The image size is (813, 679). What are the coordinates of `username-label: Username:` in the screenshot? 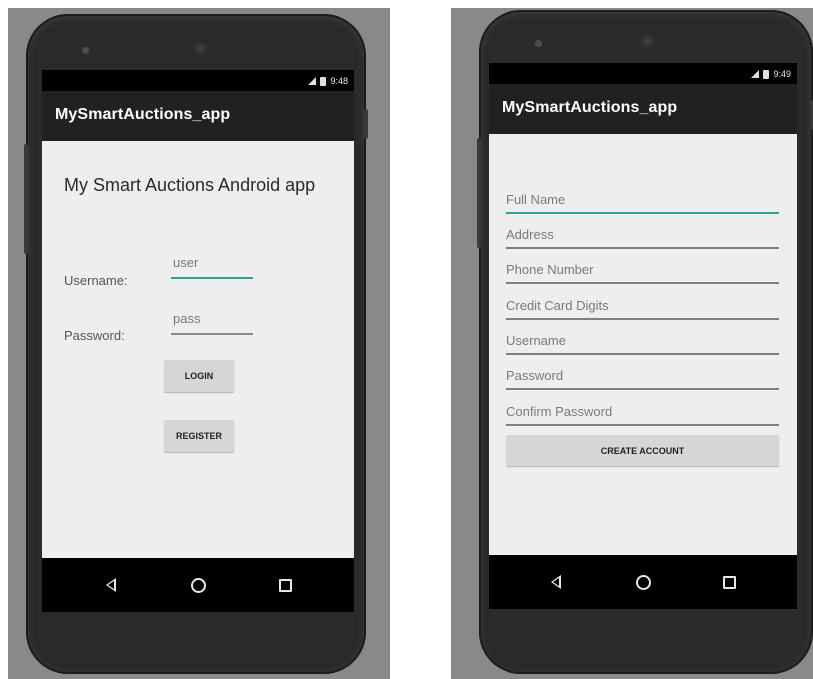 It's located at (96, 280).